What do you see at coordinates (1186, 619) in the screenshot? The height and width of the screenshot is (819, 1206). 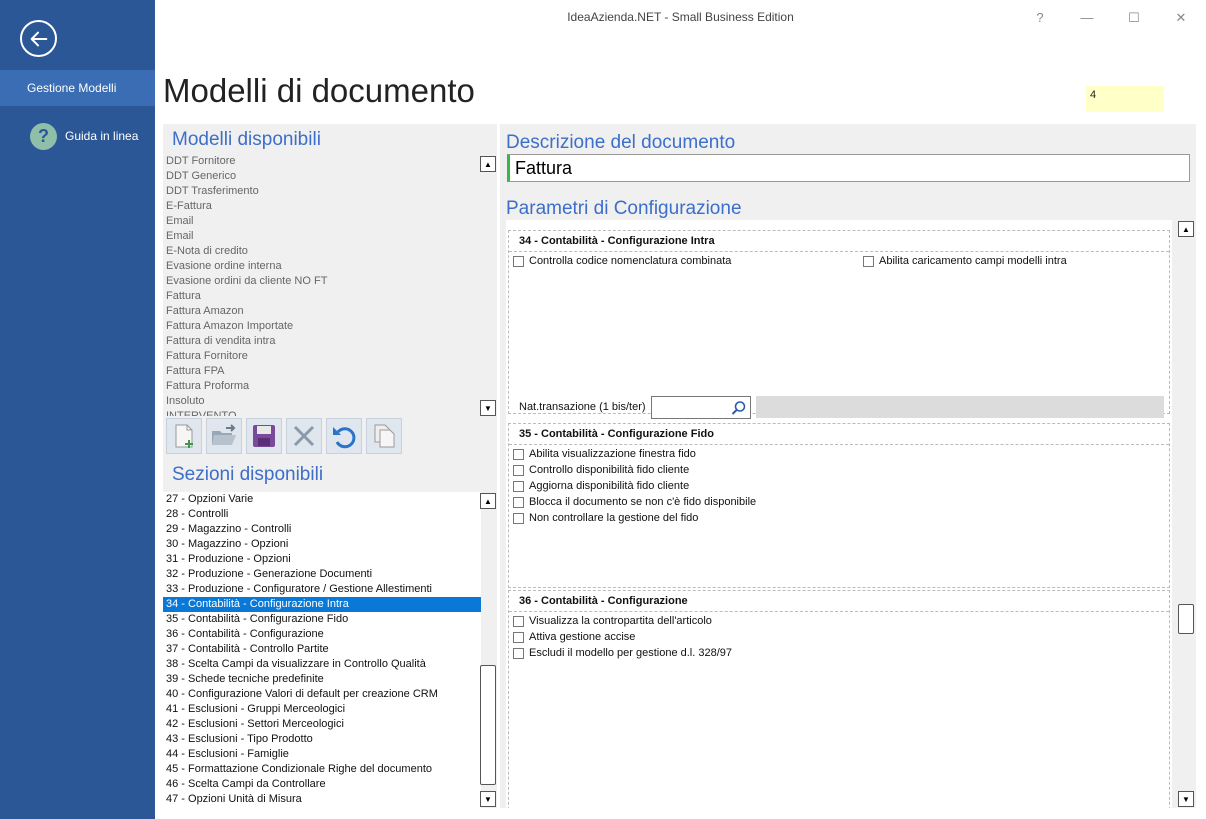 I see `params-scrollbar-thumb` at bounding box center [1186, 619].